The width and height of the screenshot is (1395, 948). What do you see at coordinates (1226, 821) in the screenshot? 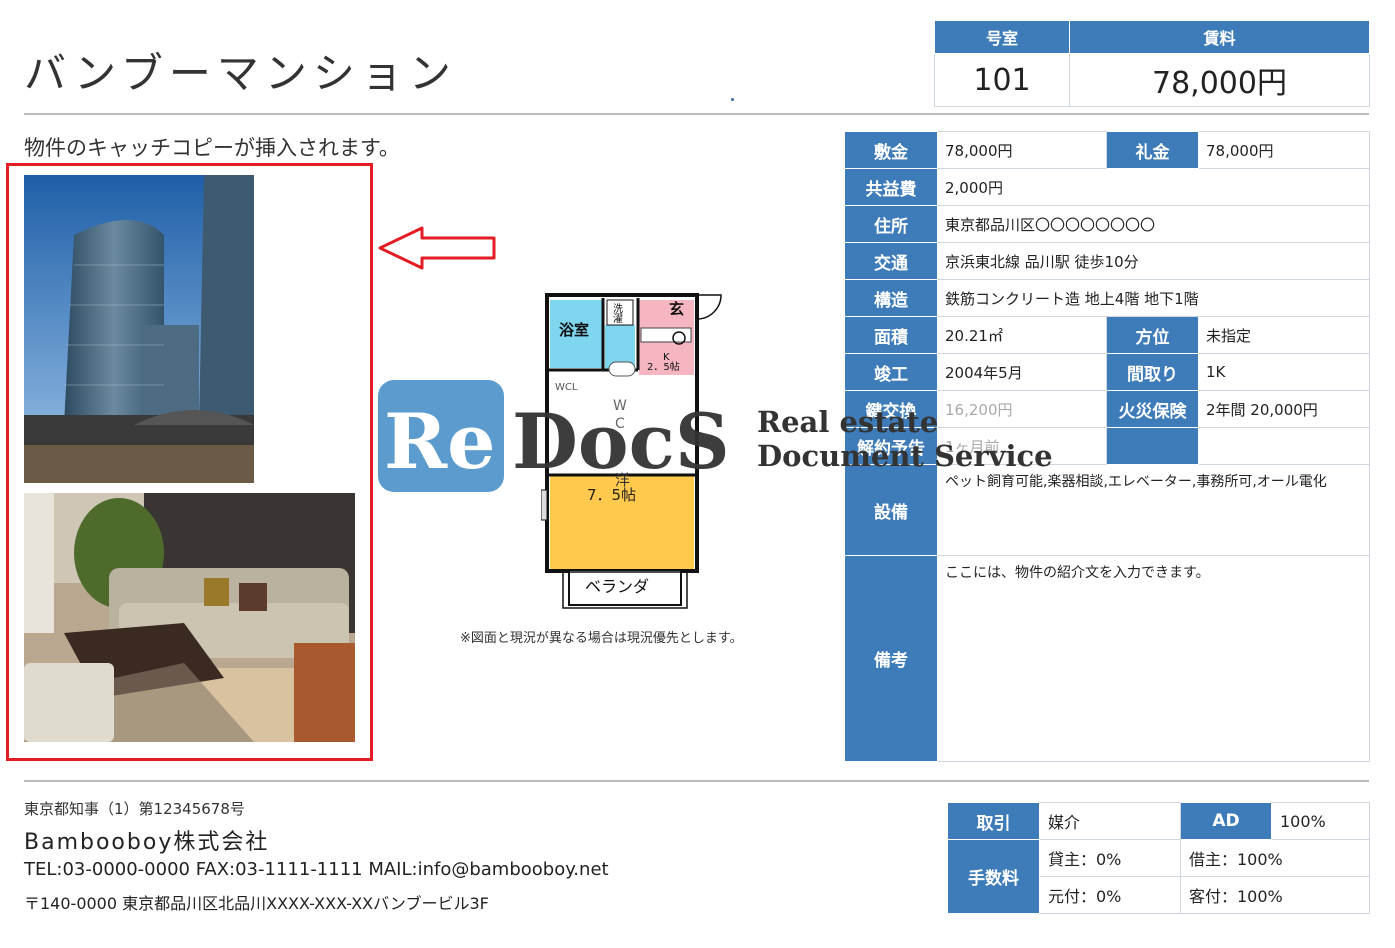
I see `ad-label: AD` at bounding box center [1226, 821].